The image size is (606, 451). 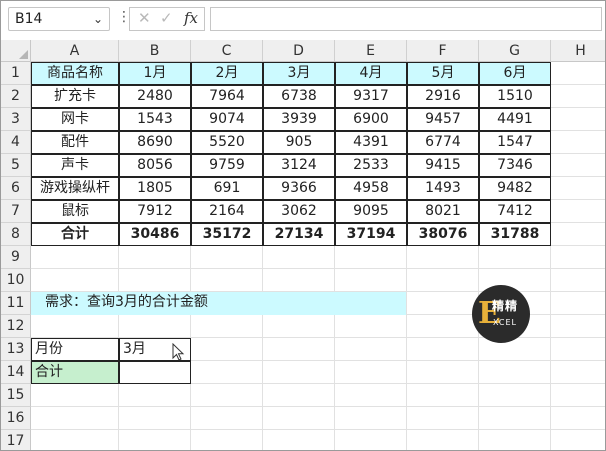 I want to click on table-header-cell: 3月, so click(x=299, y=73).